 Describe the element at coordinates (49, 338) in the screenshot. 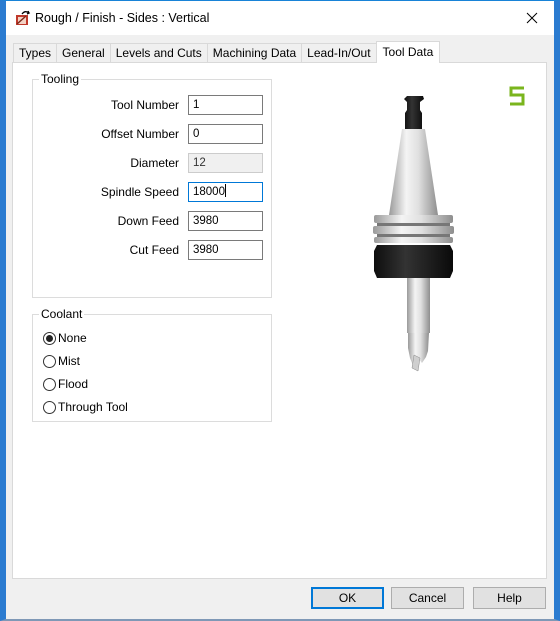

I see `radio-button-checked` at that location.